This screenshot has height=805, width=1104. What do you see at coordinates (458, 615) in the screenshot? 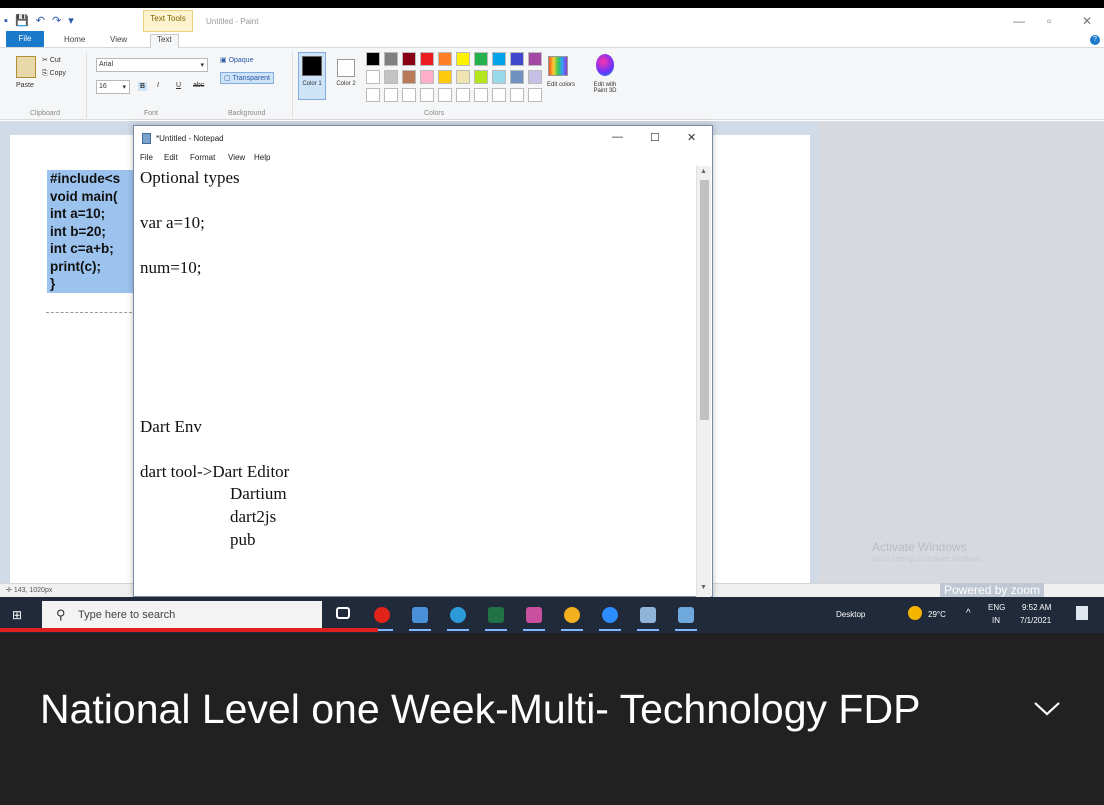
I see `edge-icon` at bounding box center [458, 615].